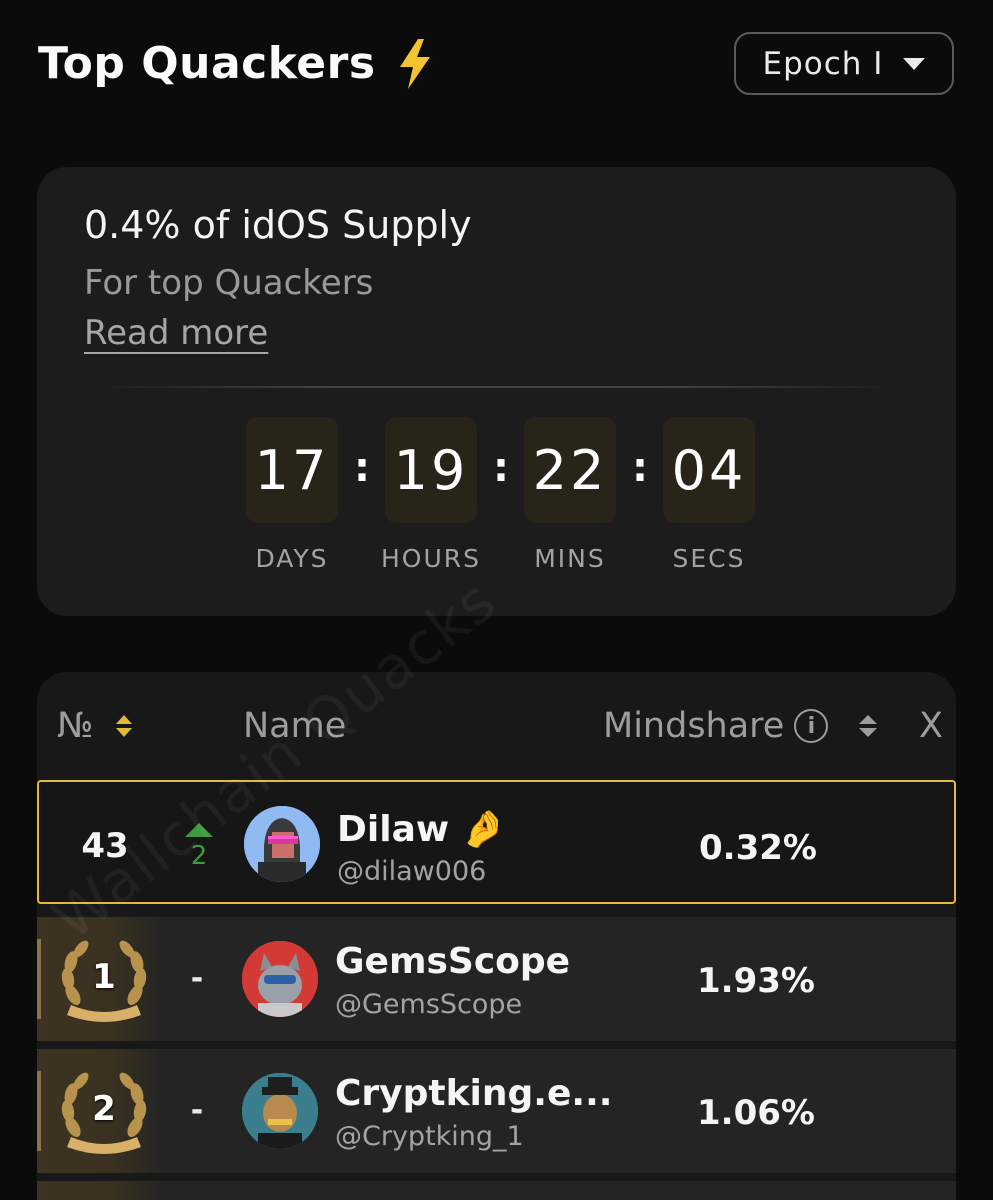 The height and width of the screenshot is (1200, 993). What do you see at coordinates (694, 726) in the screenshot?
I see `column-header-mindshare-label: Mindshare` at bounding box center [694, 726].